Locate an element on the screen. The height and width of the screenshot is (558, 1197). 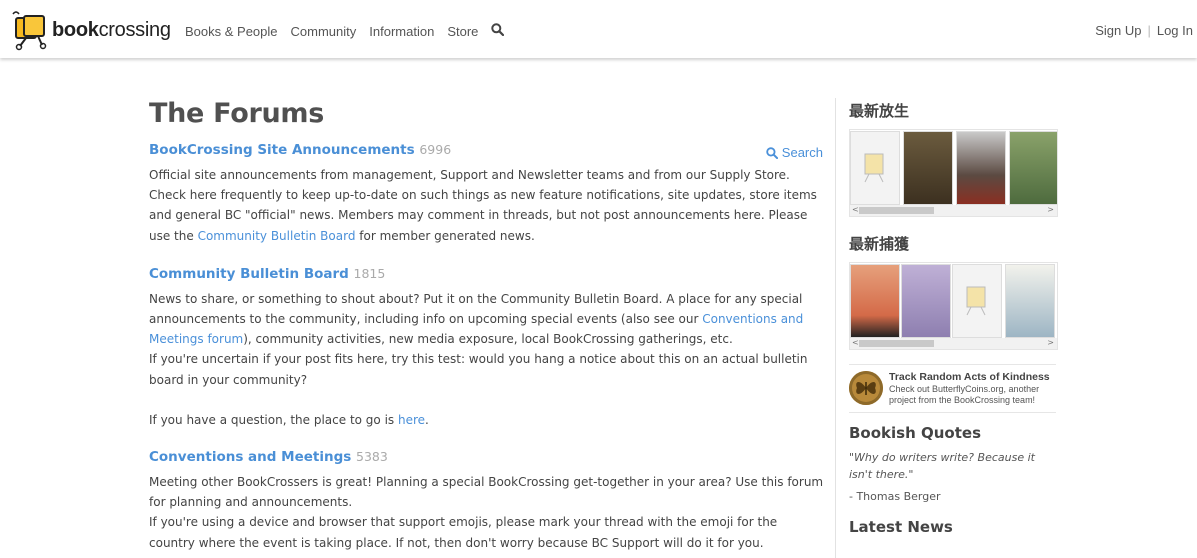
nav-books-people: Books & People is located at coordinates (231, 31).